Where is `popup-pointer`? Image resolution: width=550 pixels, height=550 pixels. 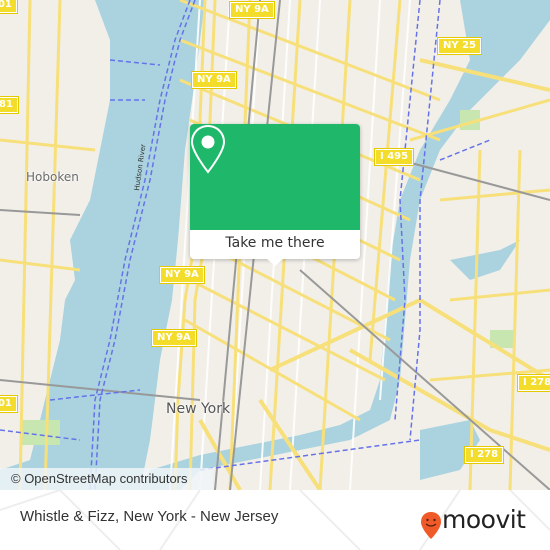 popup-pointer is located at coordinates (275, 262).